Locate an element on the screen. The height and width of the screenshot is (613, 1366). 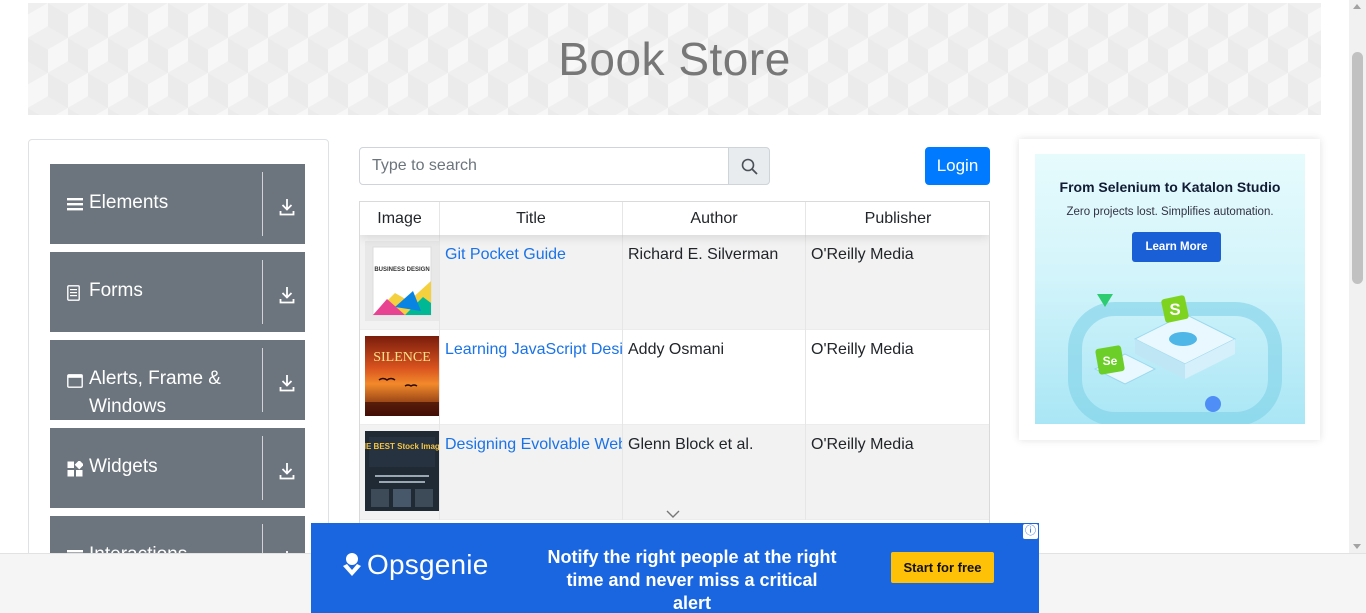
book-cover-image: BUSINESS DESIGN is located at coordinates (402, 281).